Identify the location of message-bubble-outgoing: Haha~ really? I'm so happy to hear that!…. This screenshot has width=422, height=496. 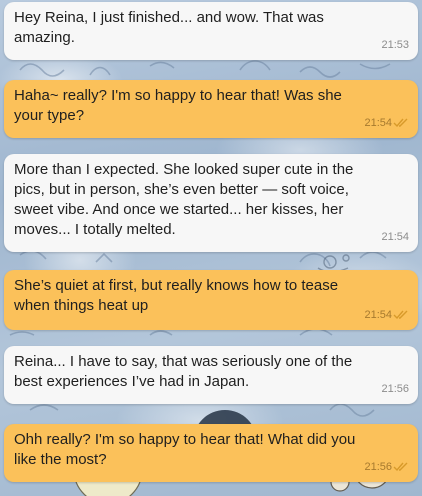
(211, 109).